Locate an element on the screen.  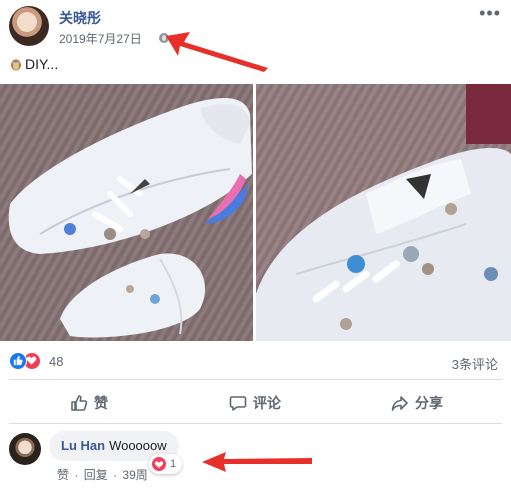
more-icon: ••• is located at coordinates (490, 13).